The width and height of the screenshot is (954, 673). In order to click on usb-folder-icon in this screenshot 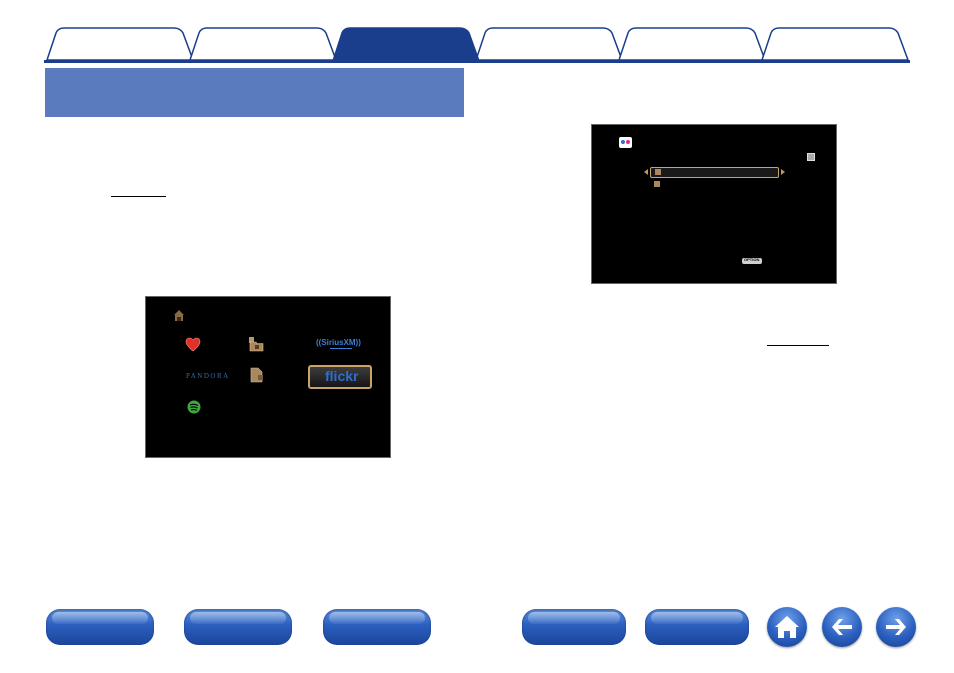, I will do `click(257, 375)`.